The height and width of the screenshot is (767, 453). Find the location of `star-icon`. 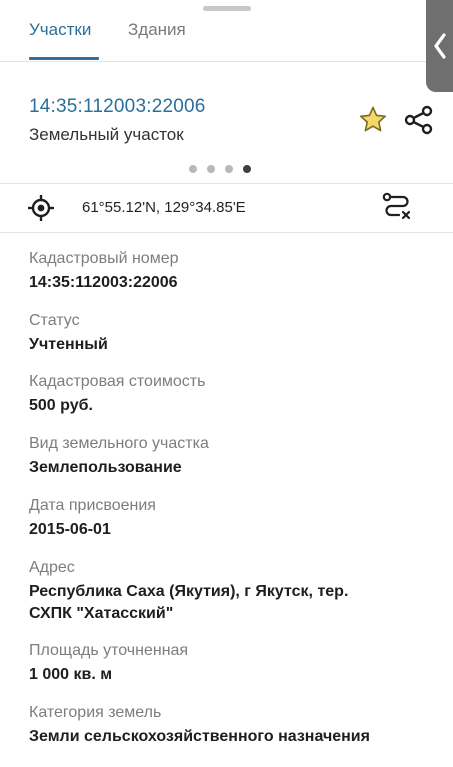

star-icon is located at coordinates (373, 119).